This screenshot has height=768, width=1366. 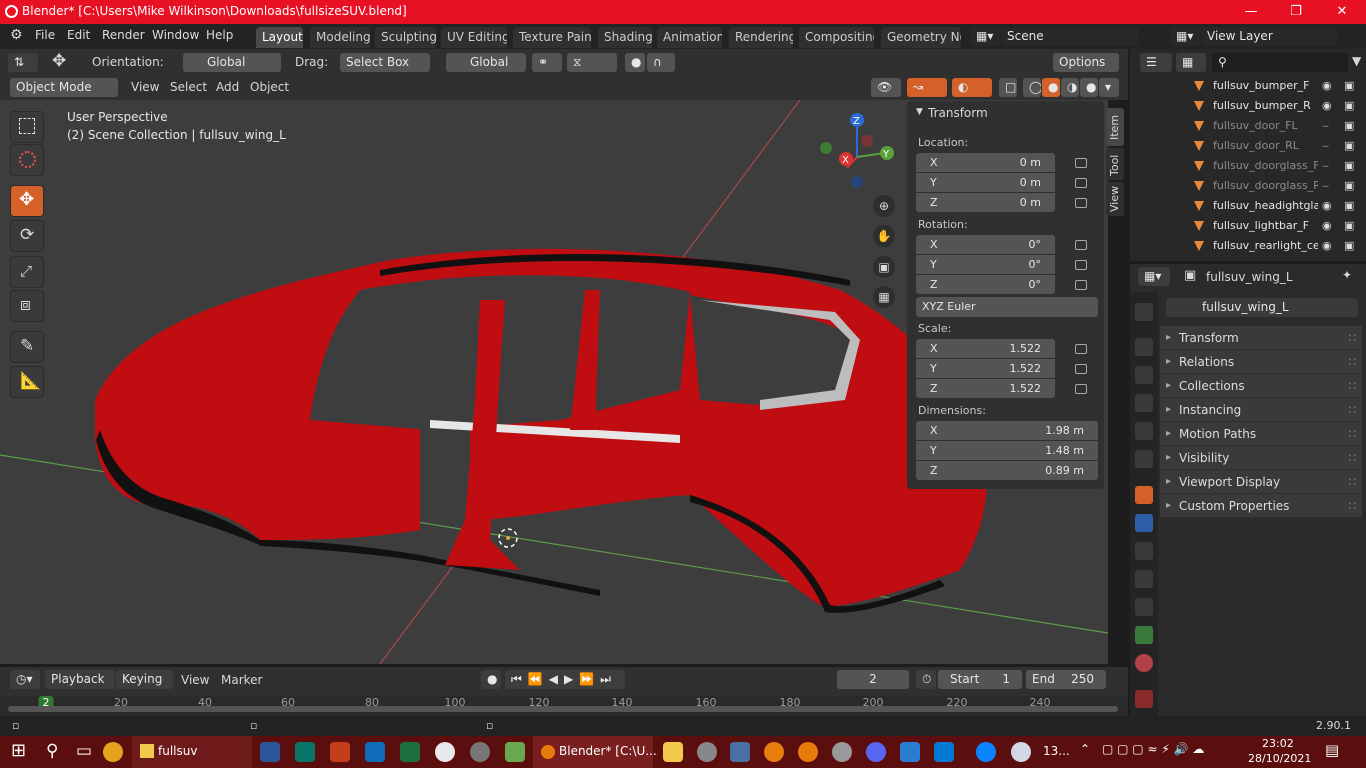 What do you see at coordinates (1144, 635) in the screenshot?
I see `data-tab-icon` at bounding box center [1144, 635].